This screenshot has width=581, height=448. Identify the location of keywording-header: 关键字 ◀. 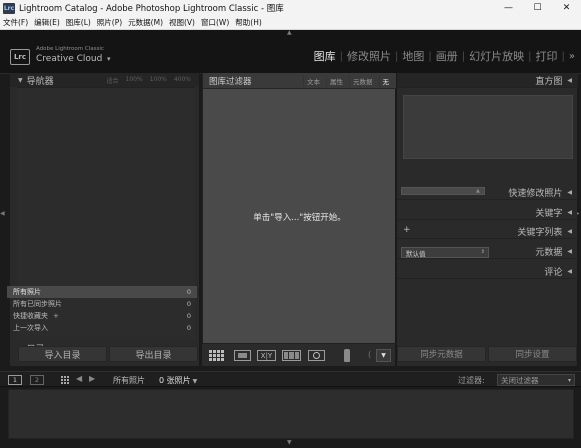
(487, 212).